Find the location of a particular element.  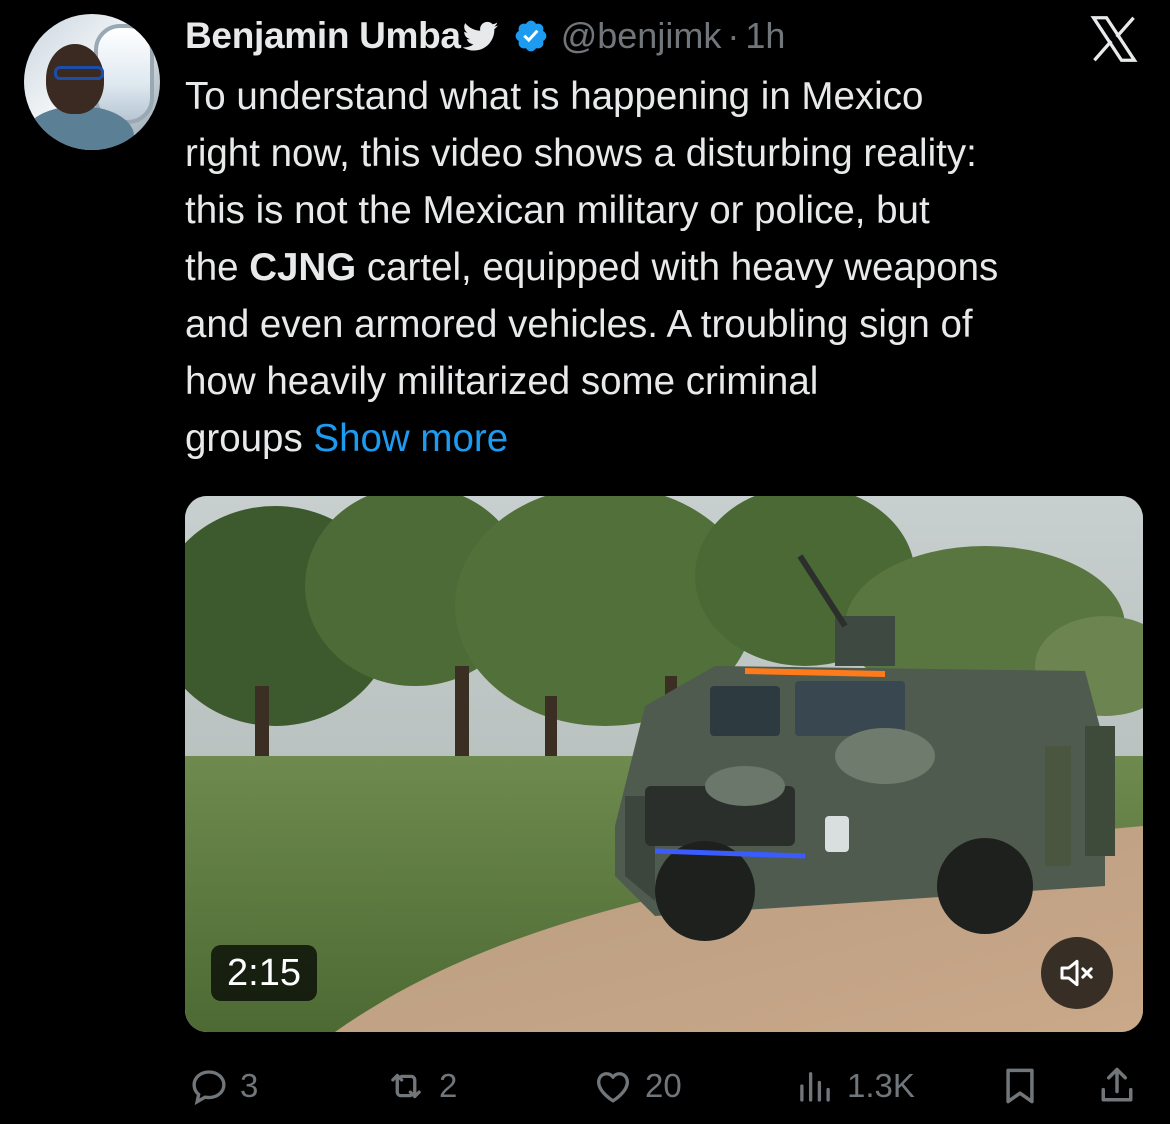

speaker-muted-icon is located at coordinates (1076, 973).